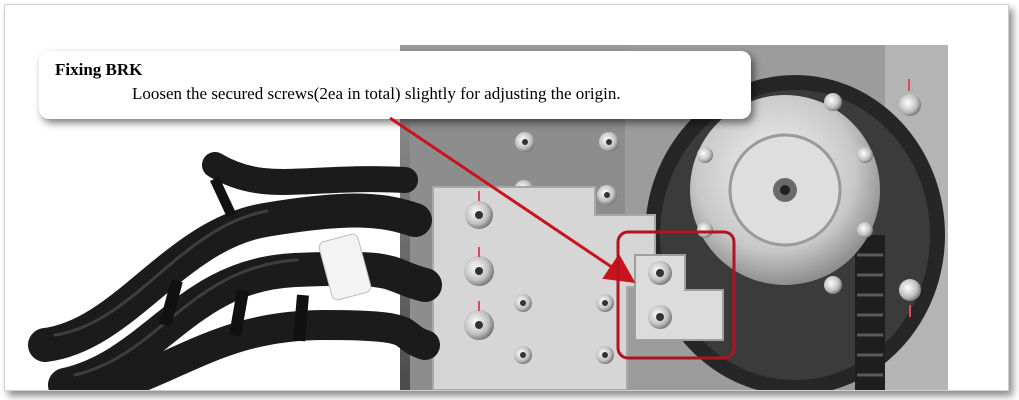 The height and width of the screenshot is (400, 1019). I want to click on cable-label, so click(345, 267).